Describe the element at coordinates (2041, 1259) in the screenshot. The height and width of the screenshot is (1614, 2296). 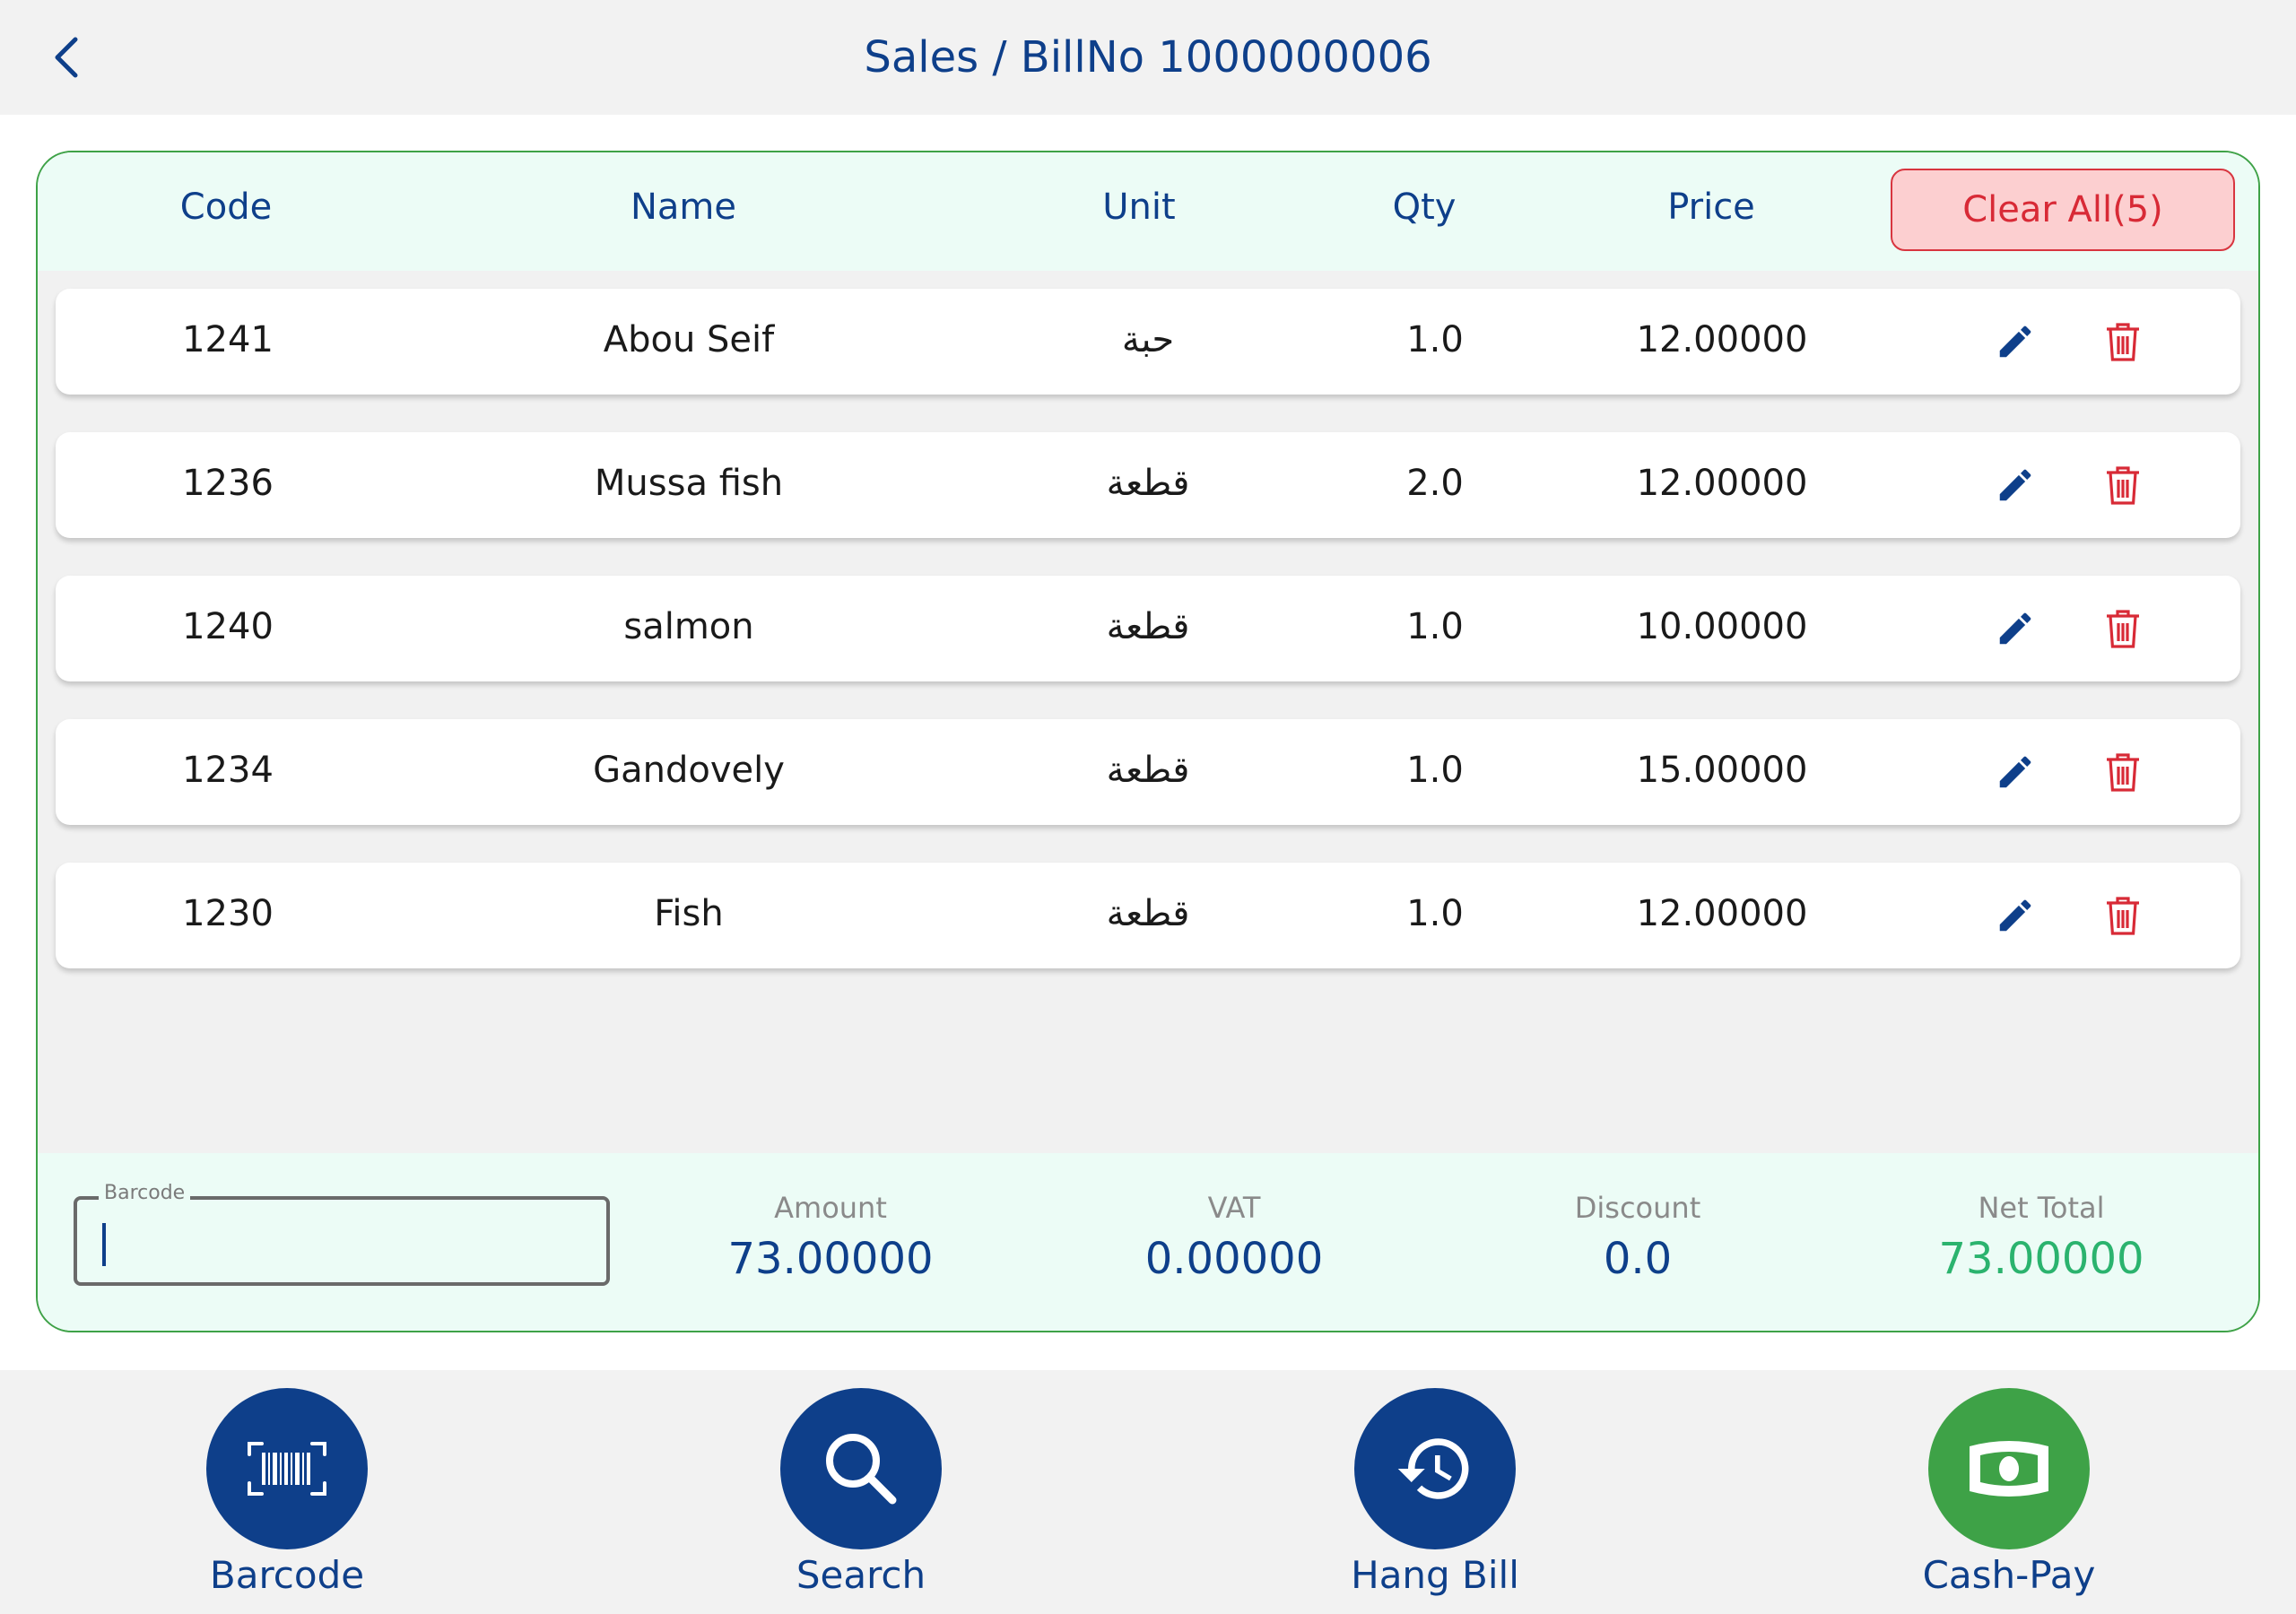
I see `net-total-value: 73.00000` at that location.